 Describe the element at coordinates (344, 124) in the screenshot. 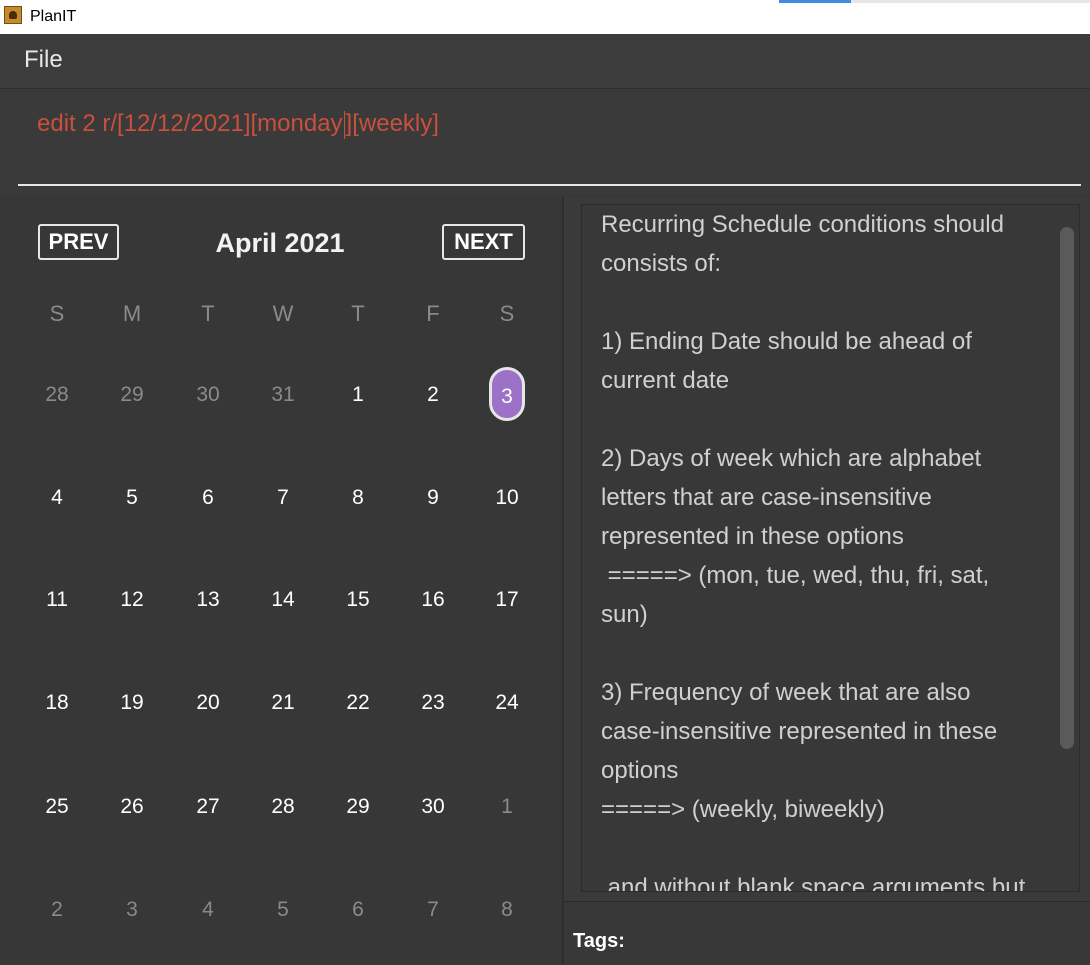

I see `text-caret` at that location.